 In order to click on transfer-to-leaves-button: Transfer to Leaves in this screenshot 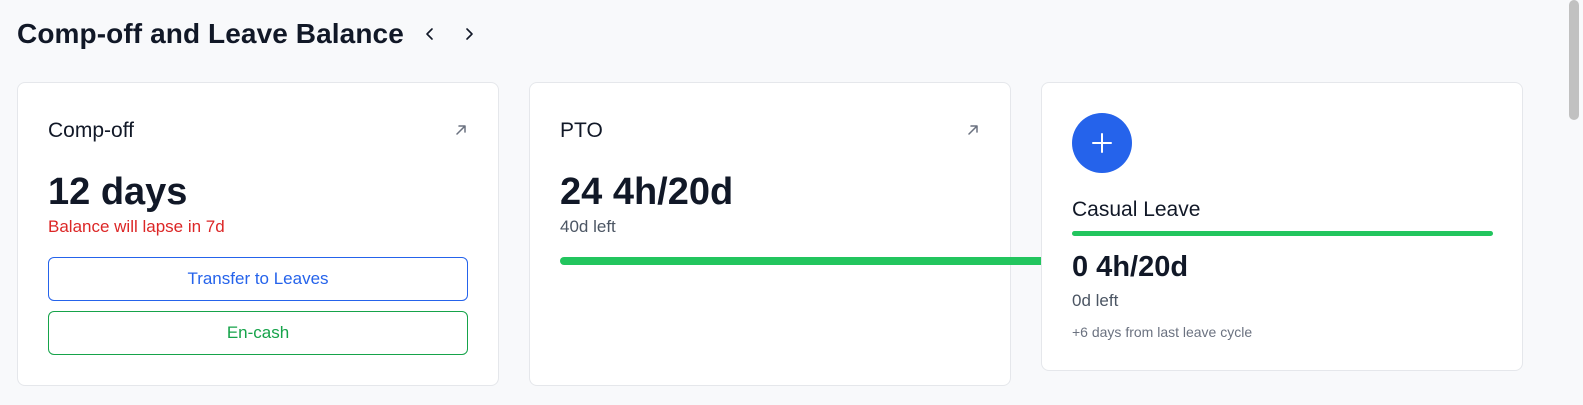, I will do `click(258, 279)`.